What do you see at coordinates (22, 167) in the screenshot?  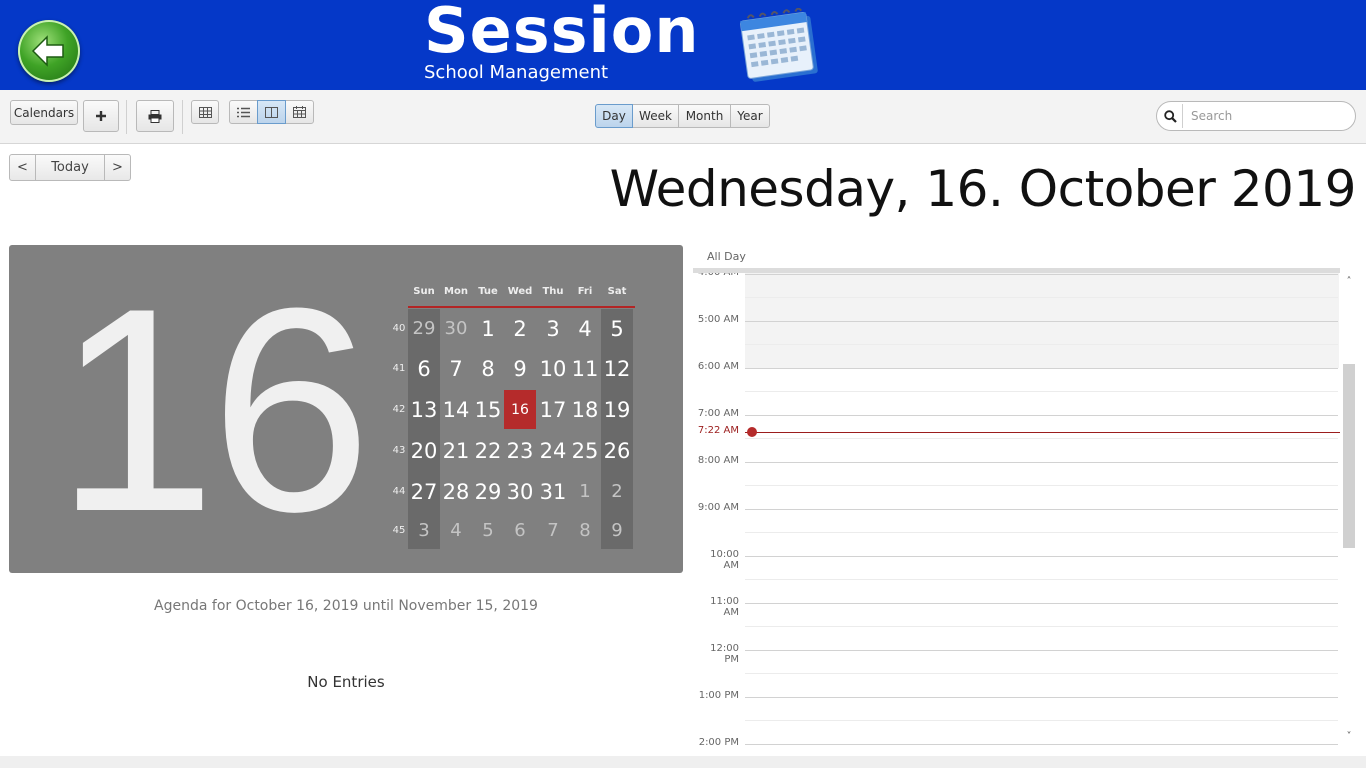 I see `previous-button: <` at bounding box center [22, 167].